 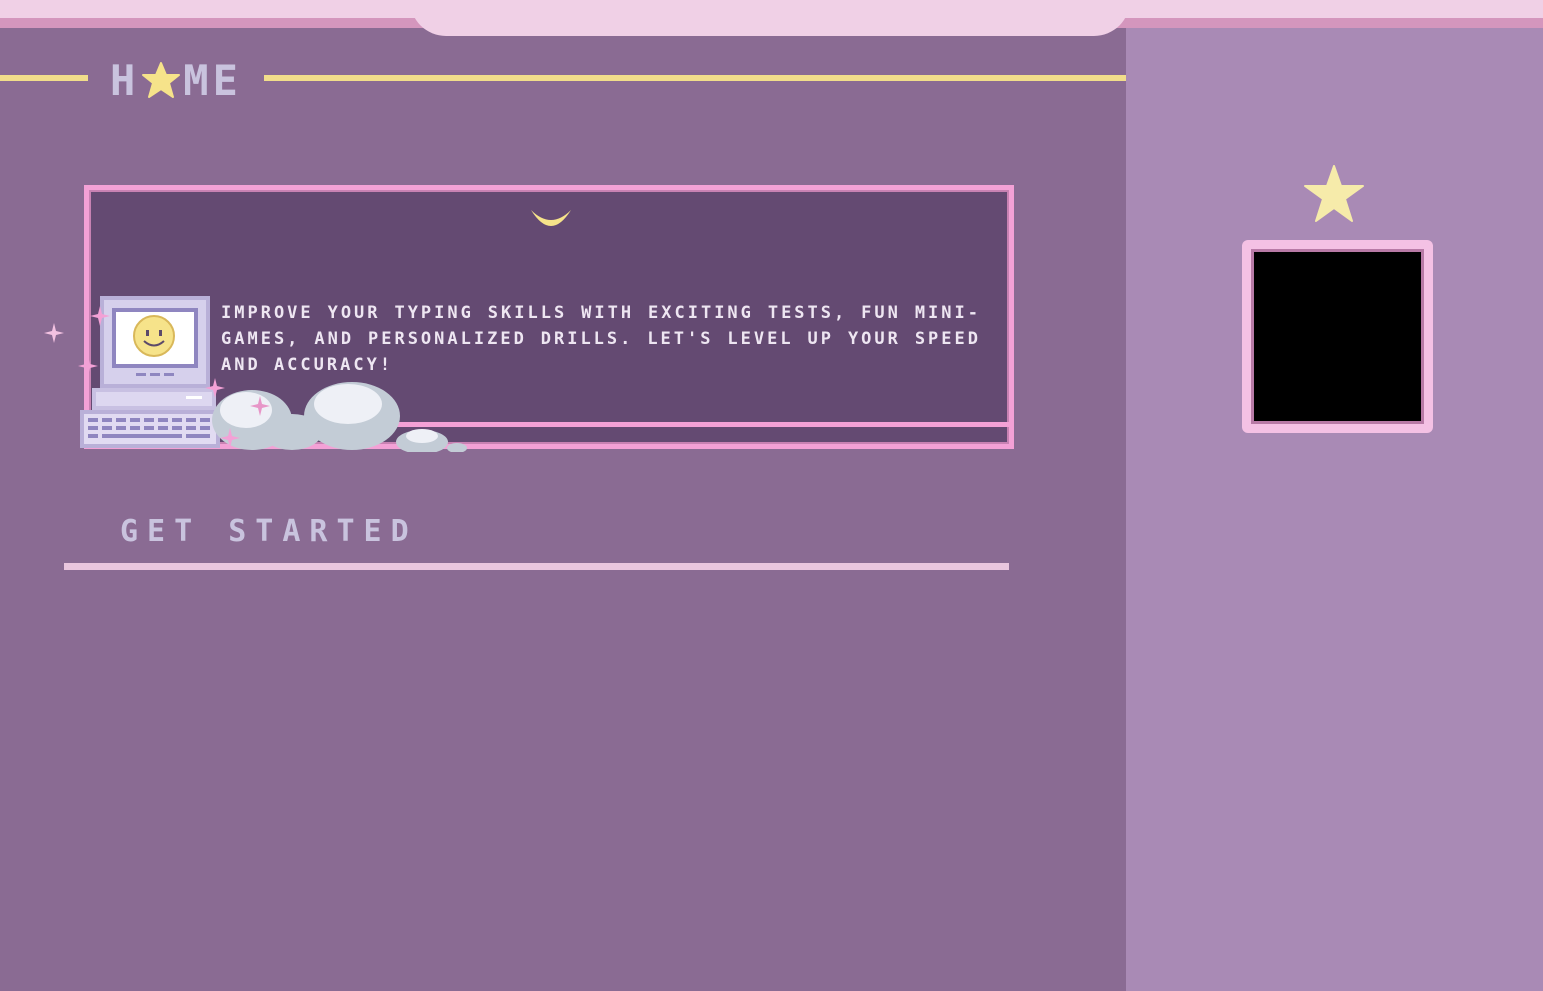 What do you see at coordinates (536, 566) in the screenshot?
I see `section-divider` at bounding box center [536, 566].